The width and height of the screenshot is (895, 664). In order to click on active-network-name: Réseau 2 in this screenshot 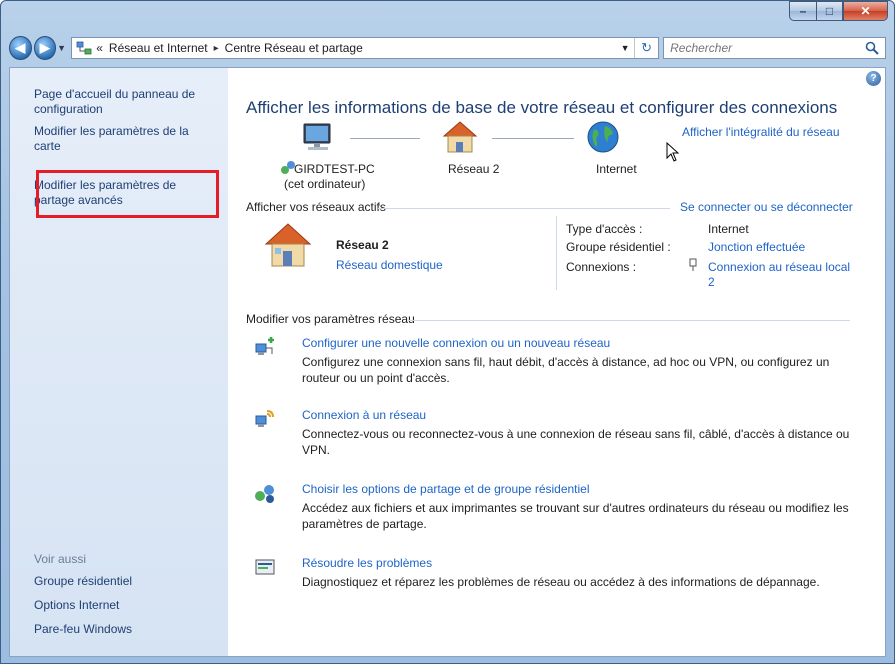, I will do `click(362, 245)`.